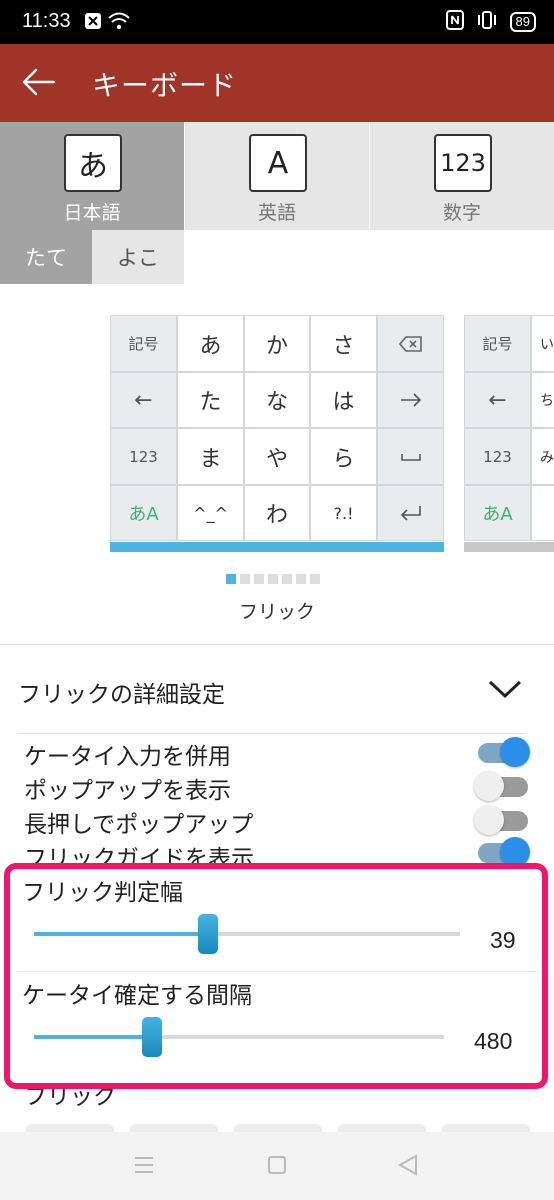 The height and width of the screenshot is (1200, 554). I want to click on key-ma: ま, so click(210, 456).